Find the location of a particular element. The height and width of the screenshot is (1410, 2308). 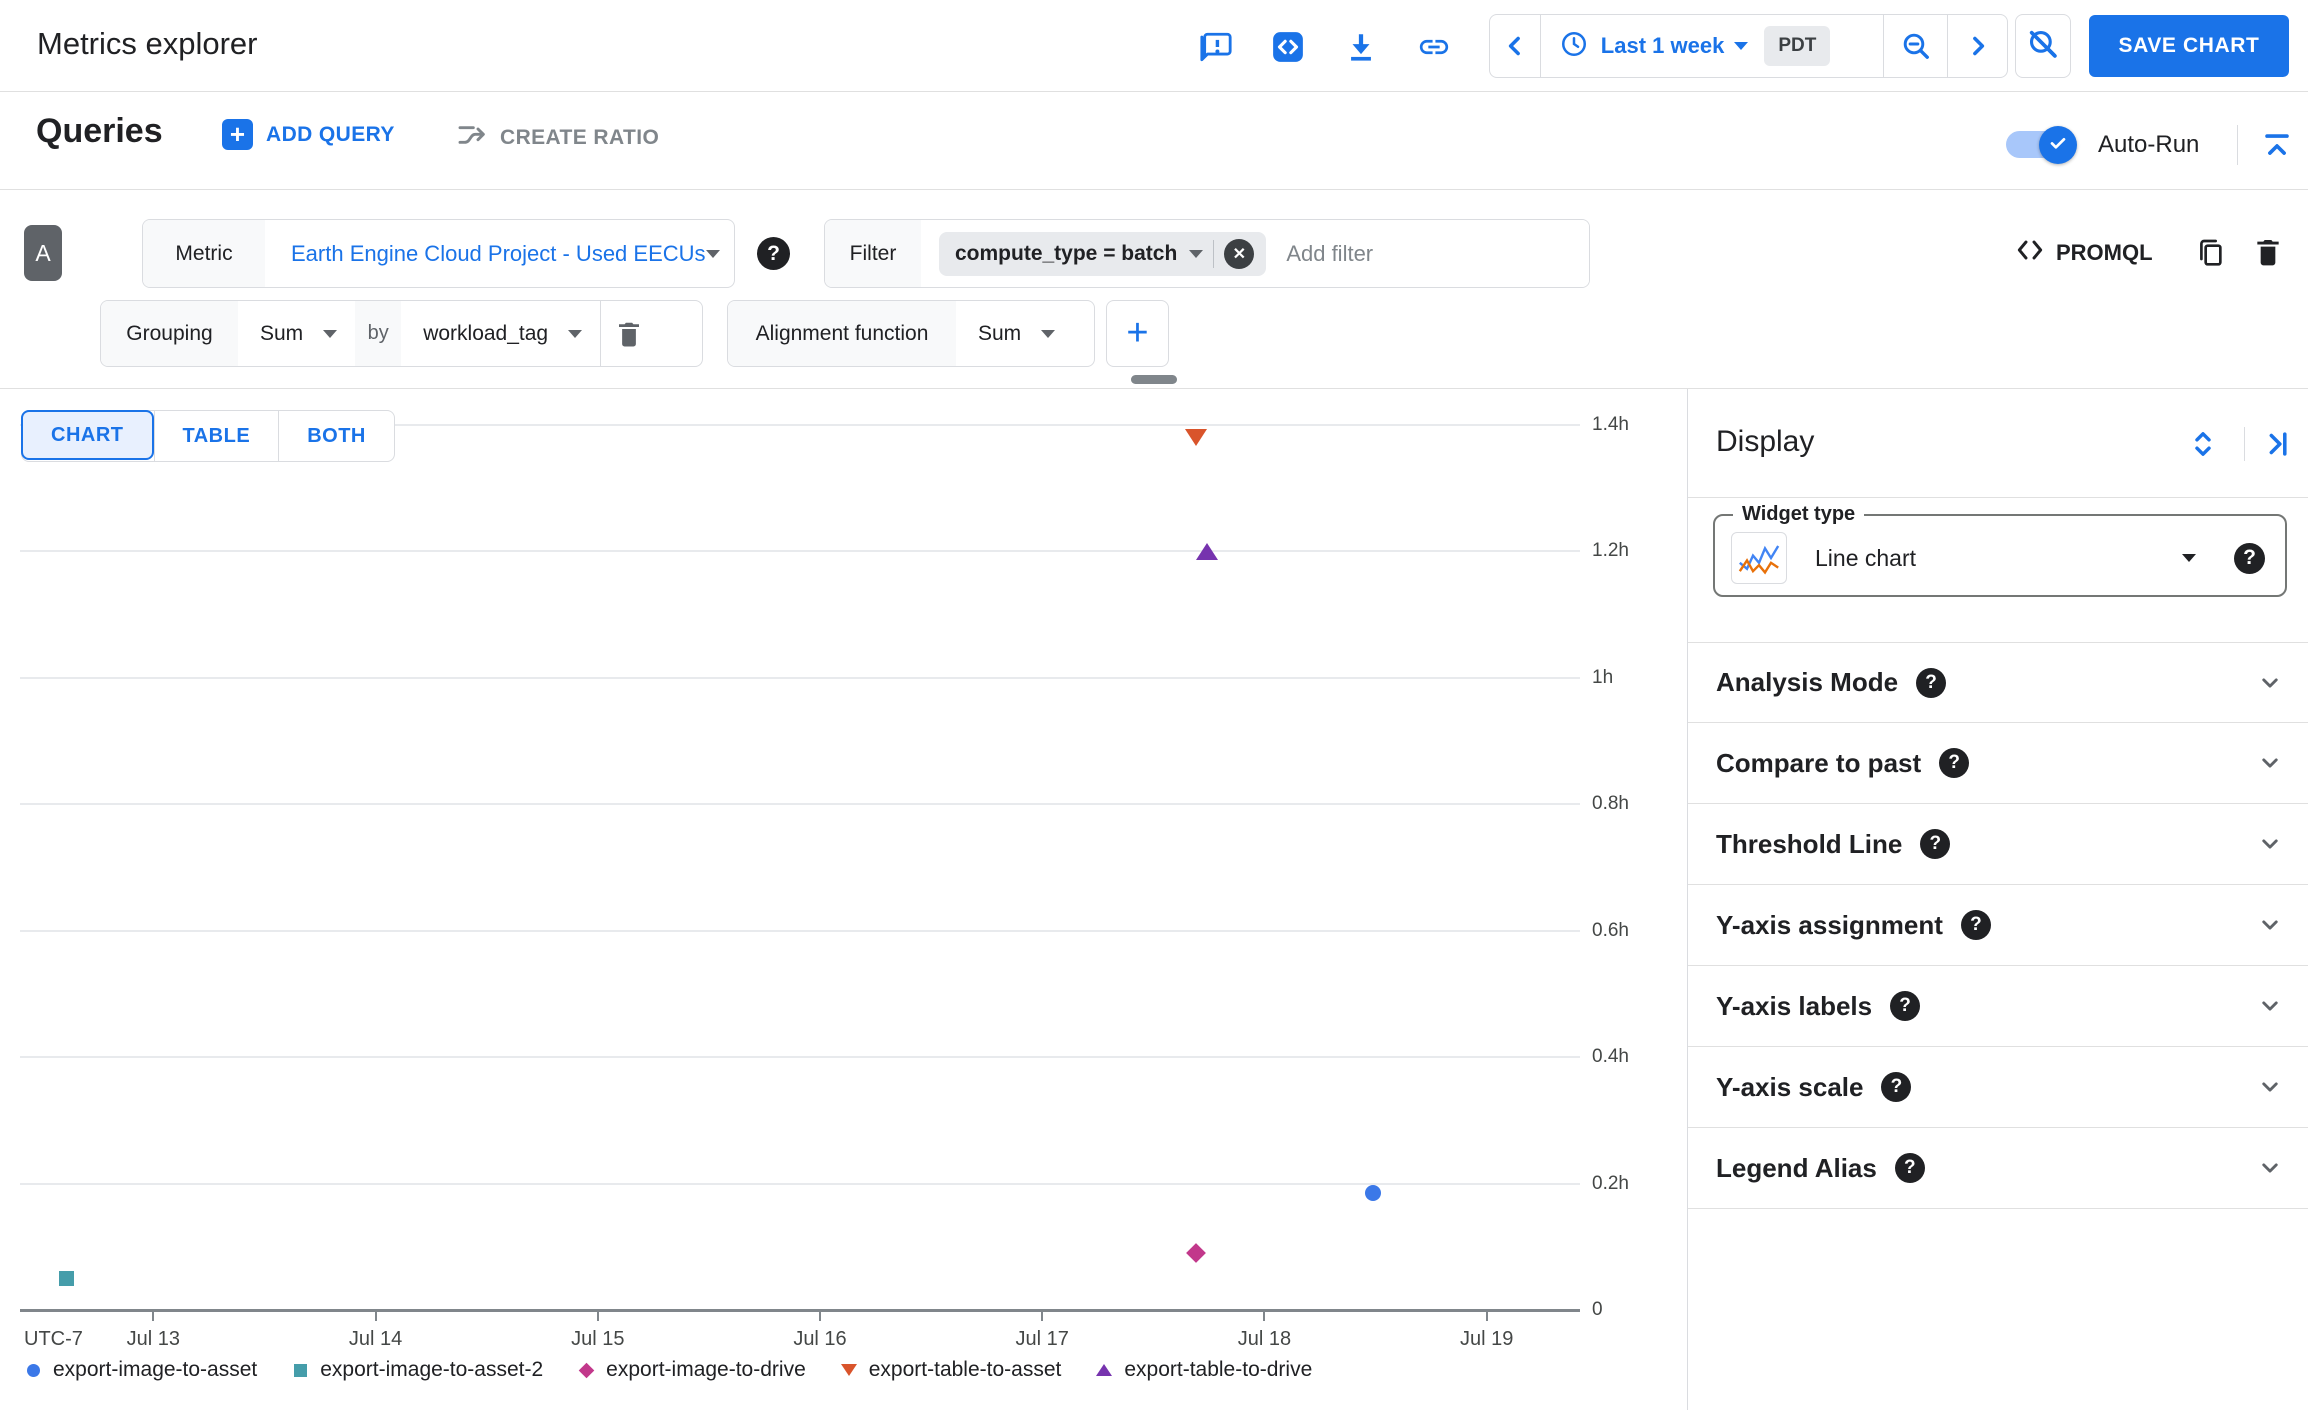

filter-chip: compute_type = batch ✕ is located at coordinates (1103, 253).